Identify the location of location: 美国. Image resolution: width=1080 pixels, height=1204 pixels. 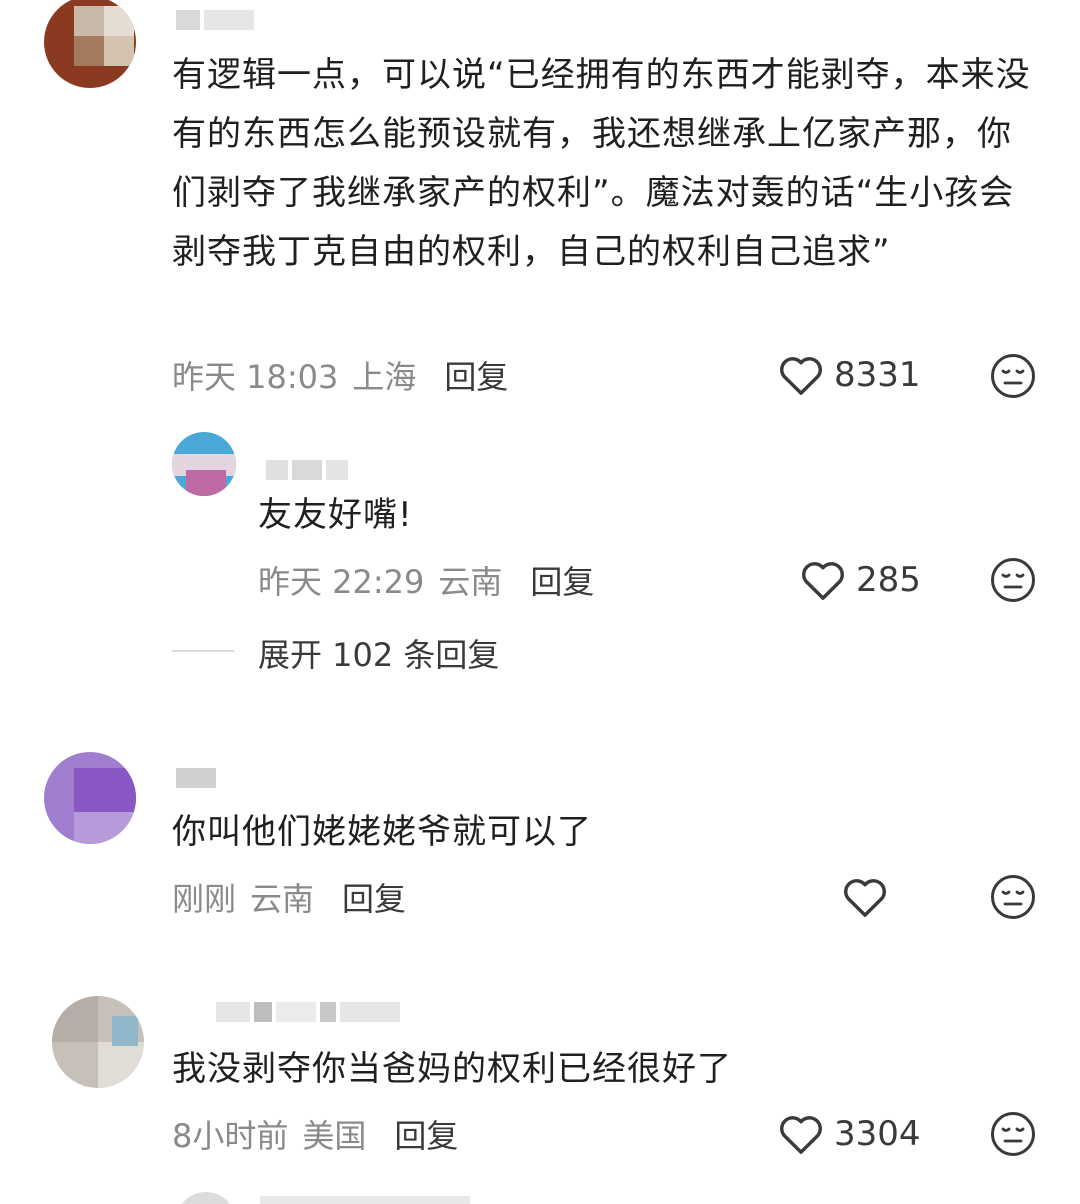
(334, 1136).